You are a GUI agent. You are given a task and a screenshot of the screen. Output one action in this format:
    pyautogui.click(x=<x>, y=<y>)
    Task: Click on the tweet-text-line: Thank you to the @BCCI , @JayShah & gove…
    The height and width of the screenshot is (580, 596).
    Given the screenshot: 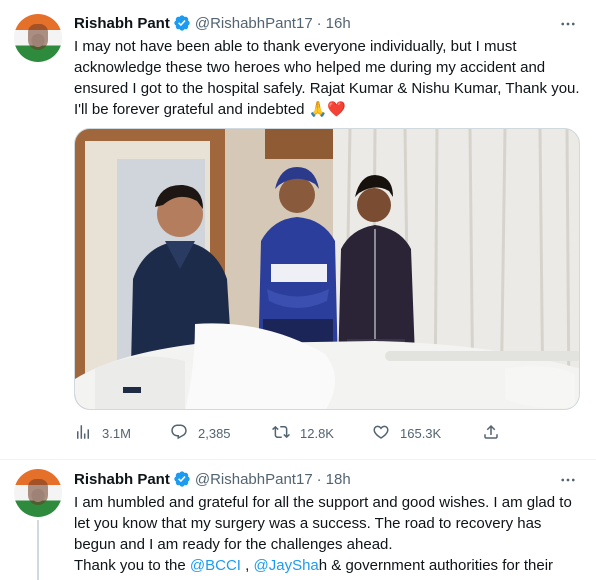 What is the action you would take?
    pyautogui.click(x=330, y=565)
    